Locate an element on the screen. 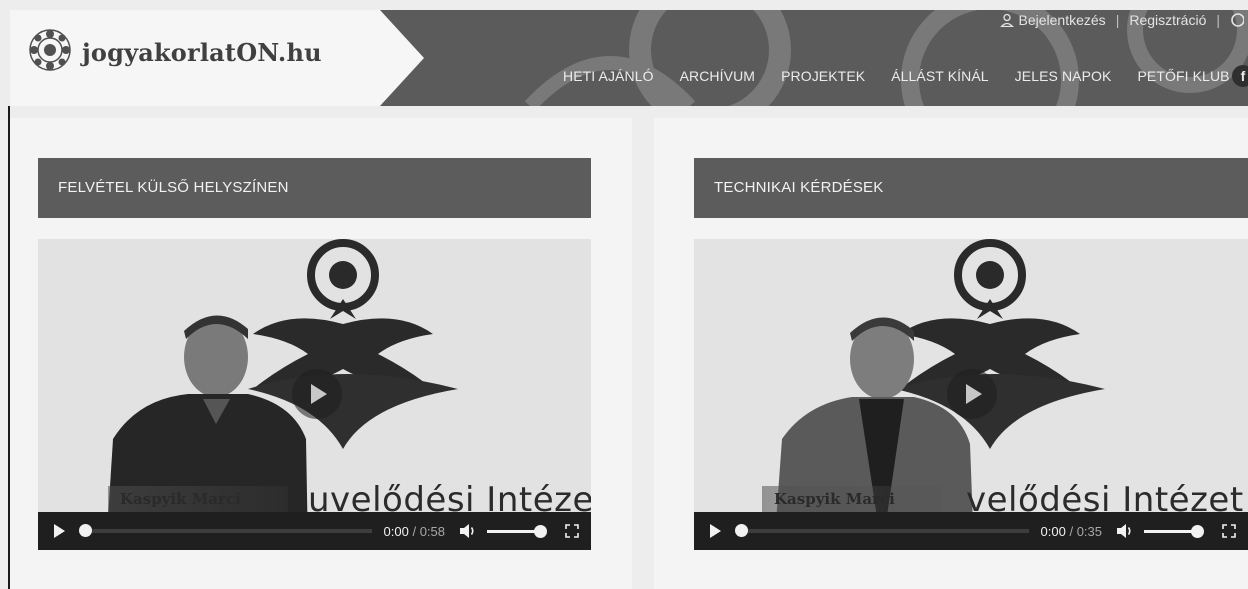  nav-item-projektek: PROJEKTEK is located at coordinates (823, 76).